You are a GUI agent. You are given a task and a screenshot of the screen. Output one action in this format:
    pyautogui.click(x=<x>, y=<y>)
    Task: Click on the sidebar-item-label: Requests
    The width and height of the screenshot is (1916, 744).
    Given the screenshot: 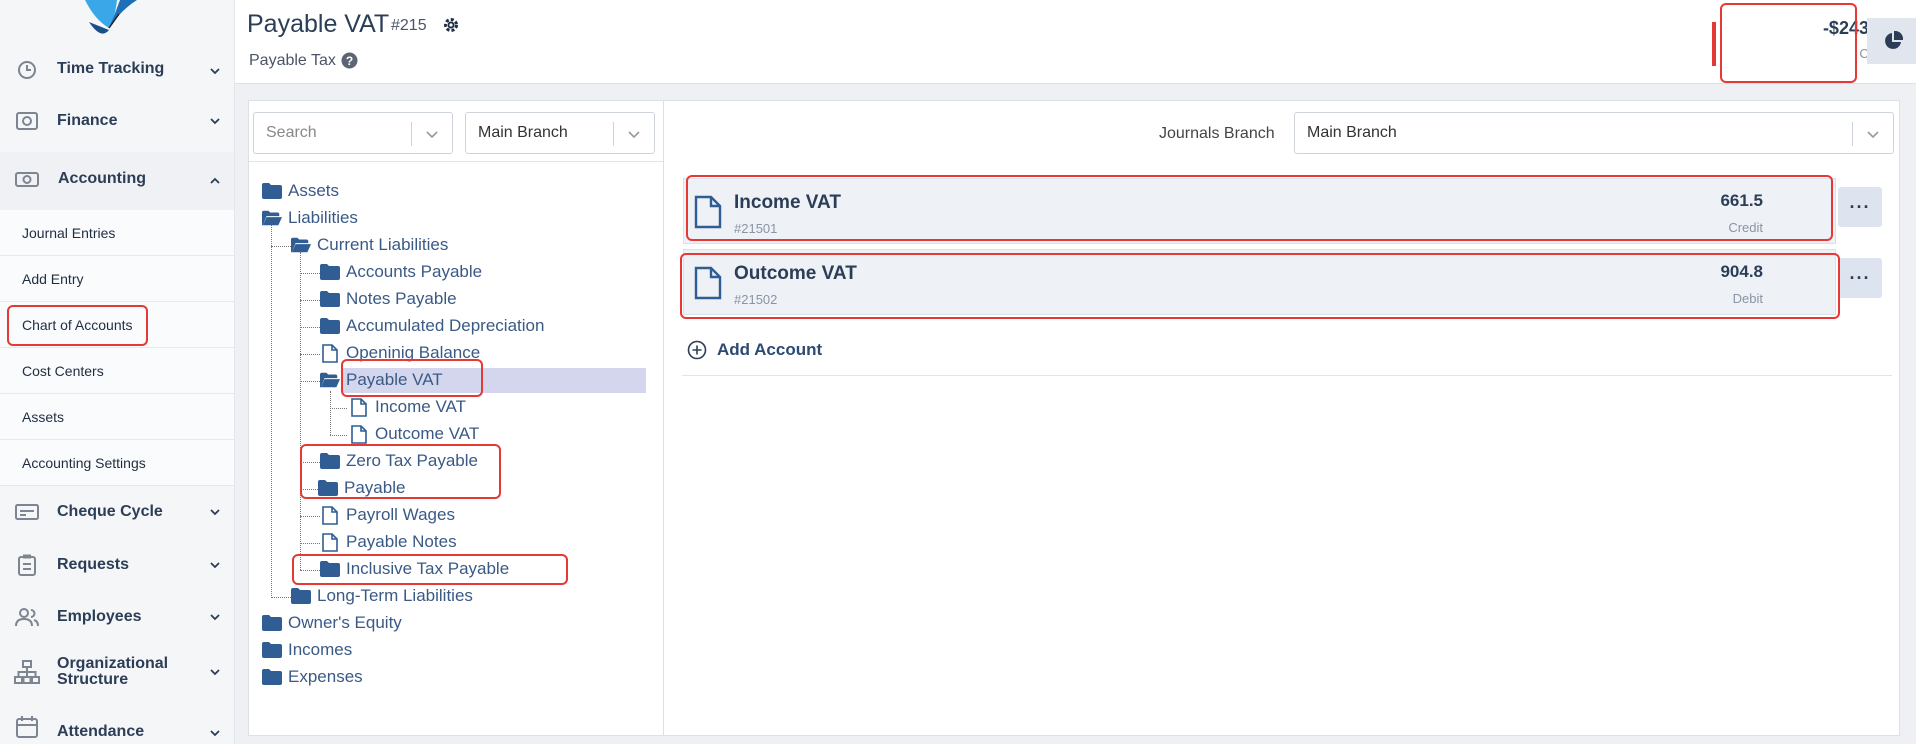 What is the action you would take?
    pyautogui.click(x=93, y=564)
    